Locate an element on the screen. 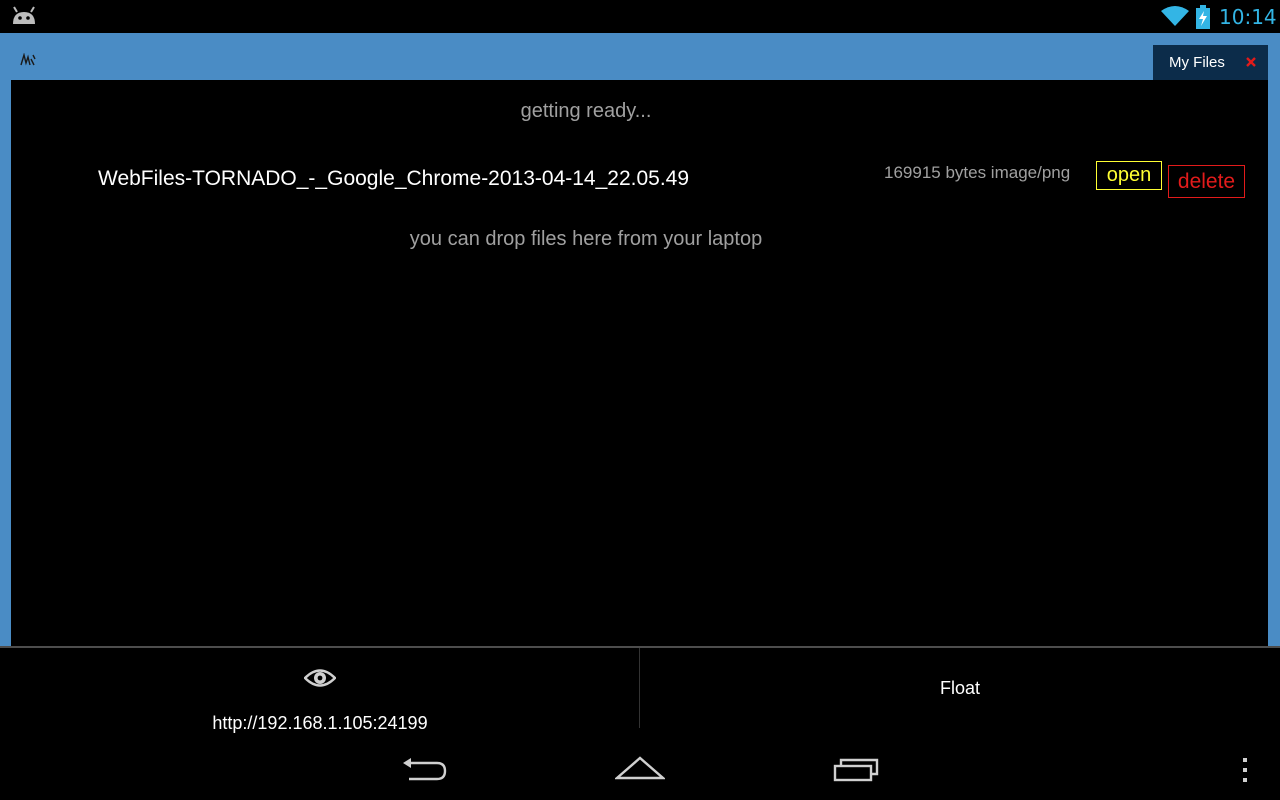 The width and height of the screenshot is (1280, 800). float-button: Float is located at coordinates (960, 688).